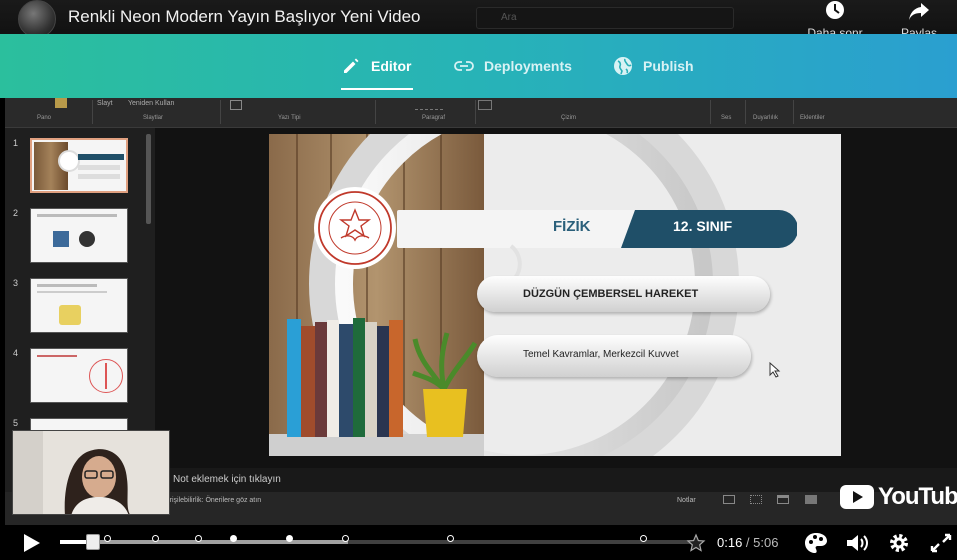 The width and height of the screenshot is (957, 560). I want to click on ribbon-group-pano: Pano, so click(44, 118).